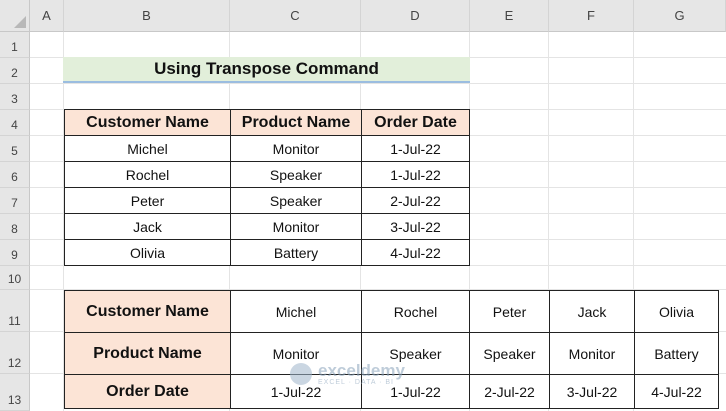  What do you see at coordinates (147, 174) in the screenshot?
I see `table1-cell: Rochel` at bounding box center [147, 174].